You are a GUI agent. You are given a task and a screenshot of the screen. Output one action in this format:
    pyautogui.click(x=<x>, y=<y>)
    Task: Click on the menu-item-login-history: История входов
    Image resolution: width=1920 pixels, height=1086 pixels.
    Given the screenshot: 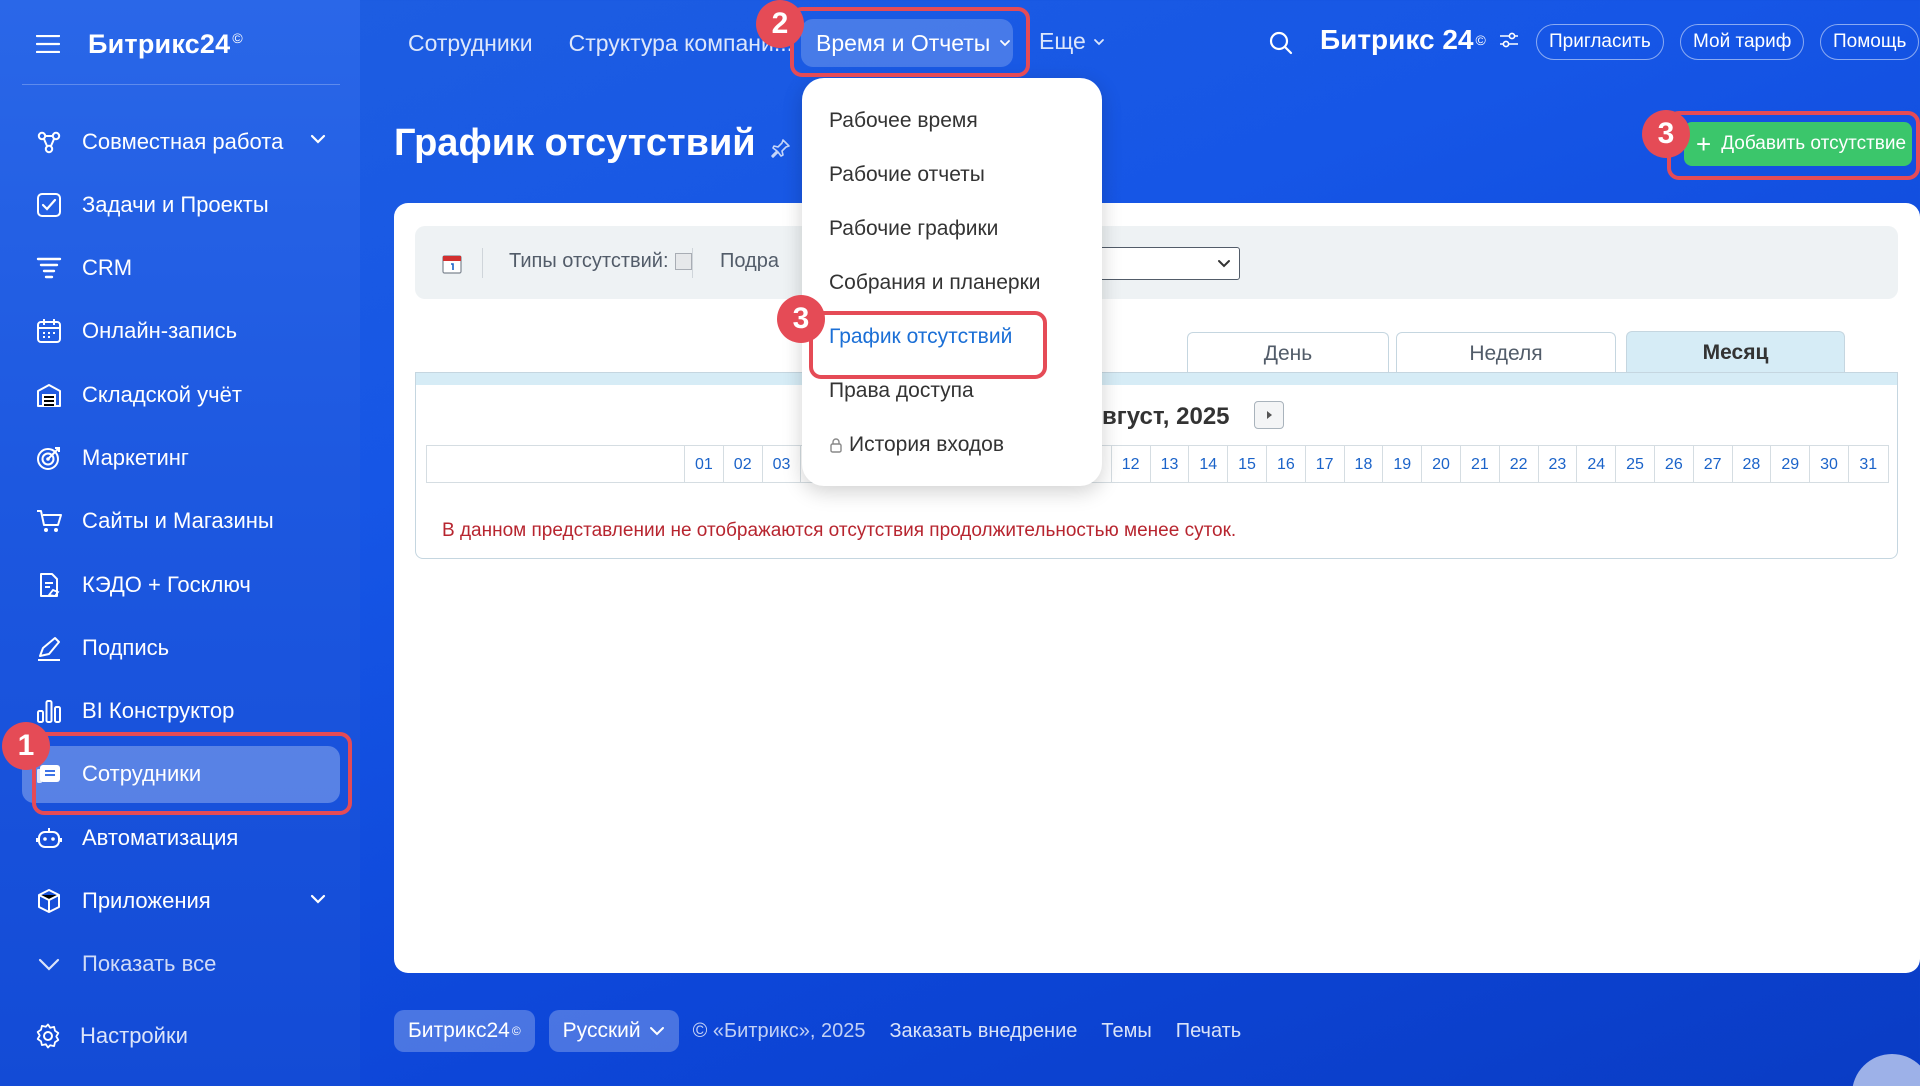 What is the action you would take?
    pyautogui.click(x=916, y=445)
    